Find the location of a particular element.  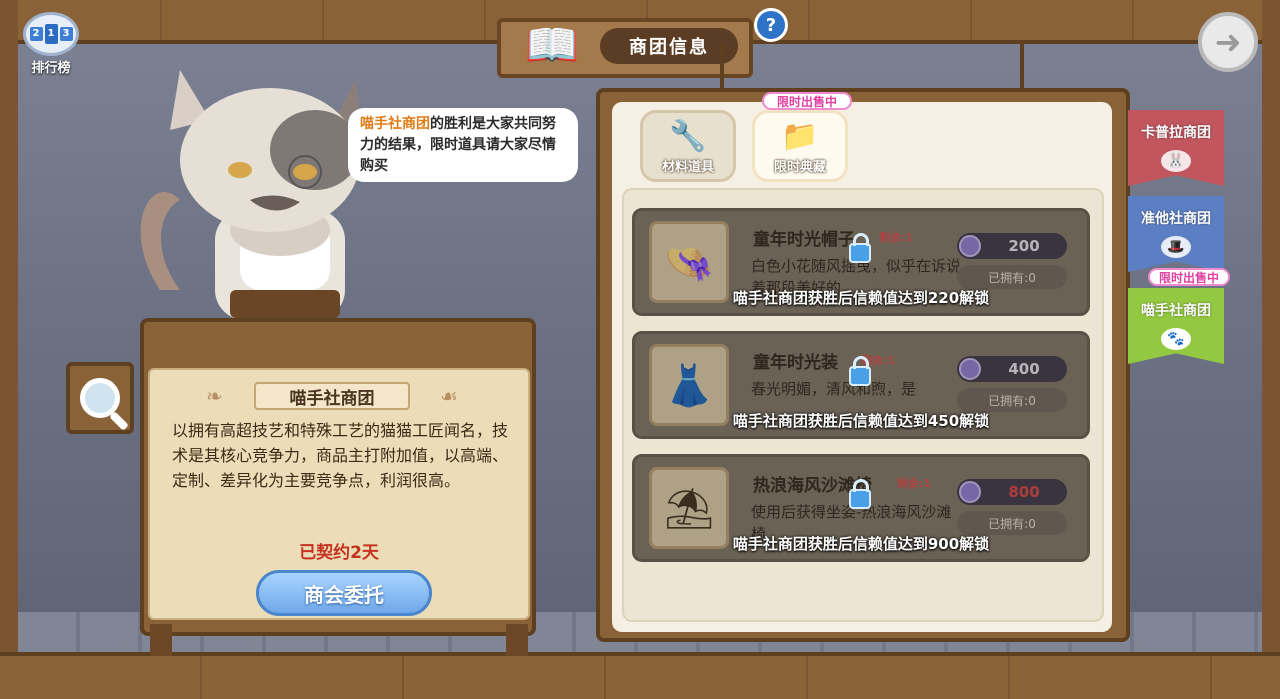

tab-materials: 🔧 材料道具 is located at coordinates (688, 146).